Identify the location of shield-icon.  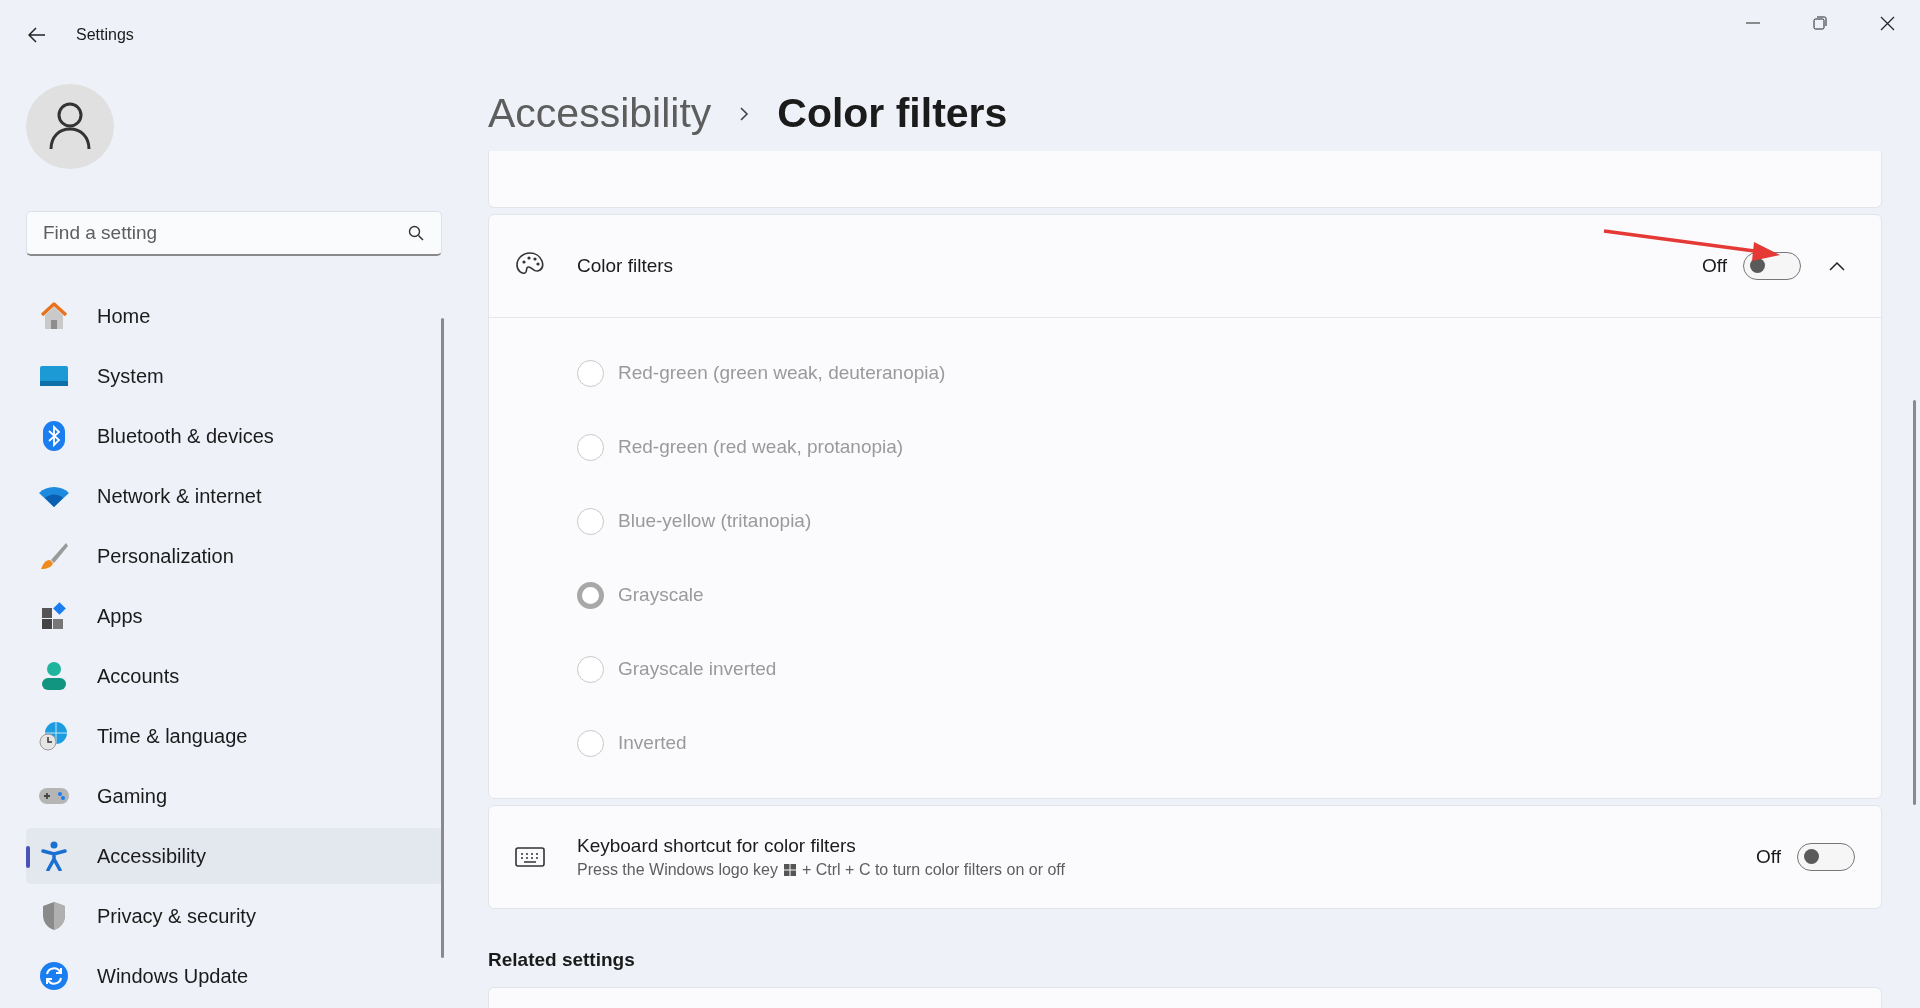
(54, 916).